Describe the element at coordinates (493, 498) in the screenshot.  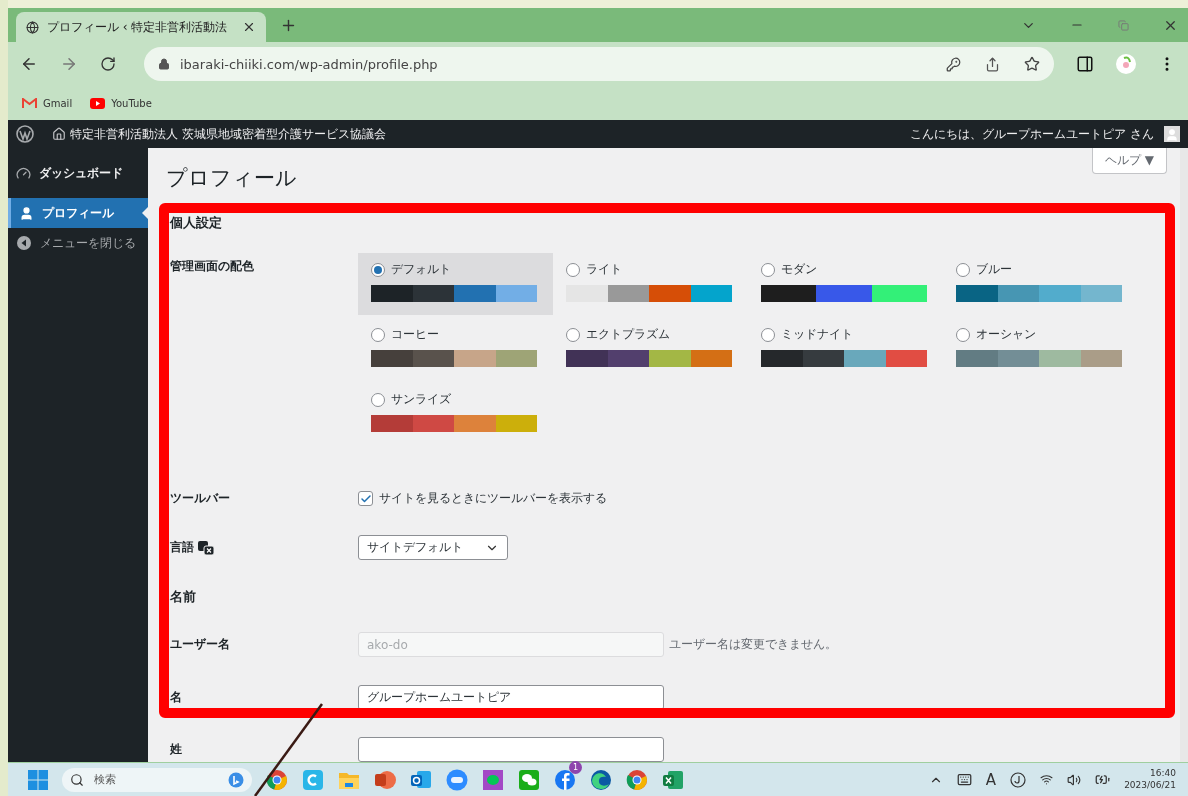
I see `checkbox-label: サイトを見るときにツールバーを表示する` at that location.